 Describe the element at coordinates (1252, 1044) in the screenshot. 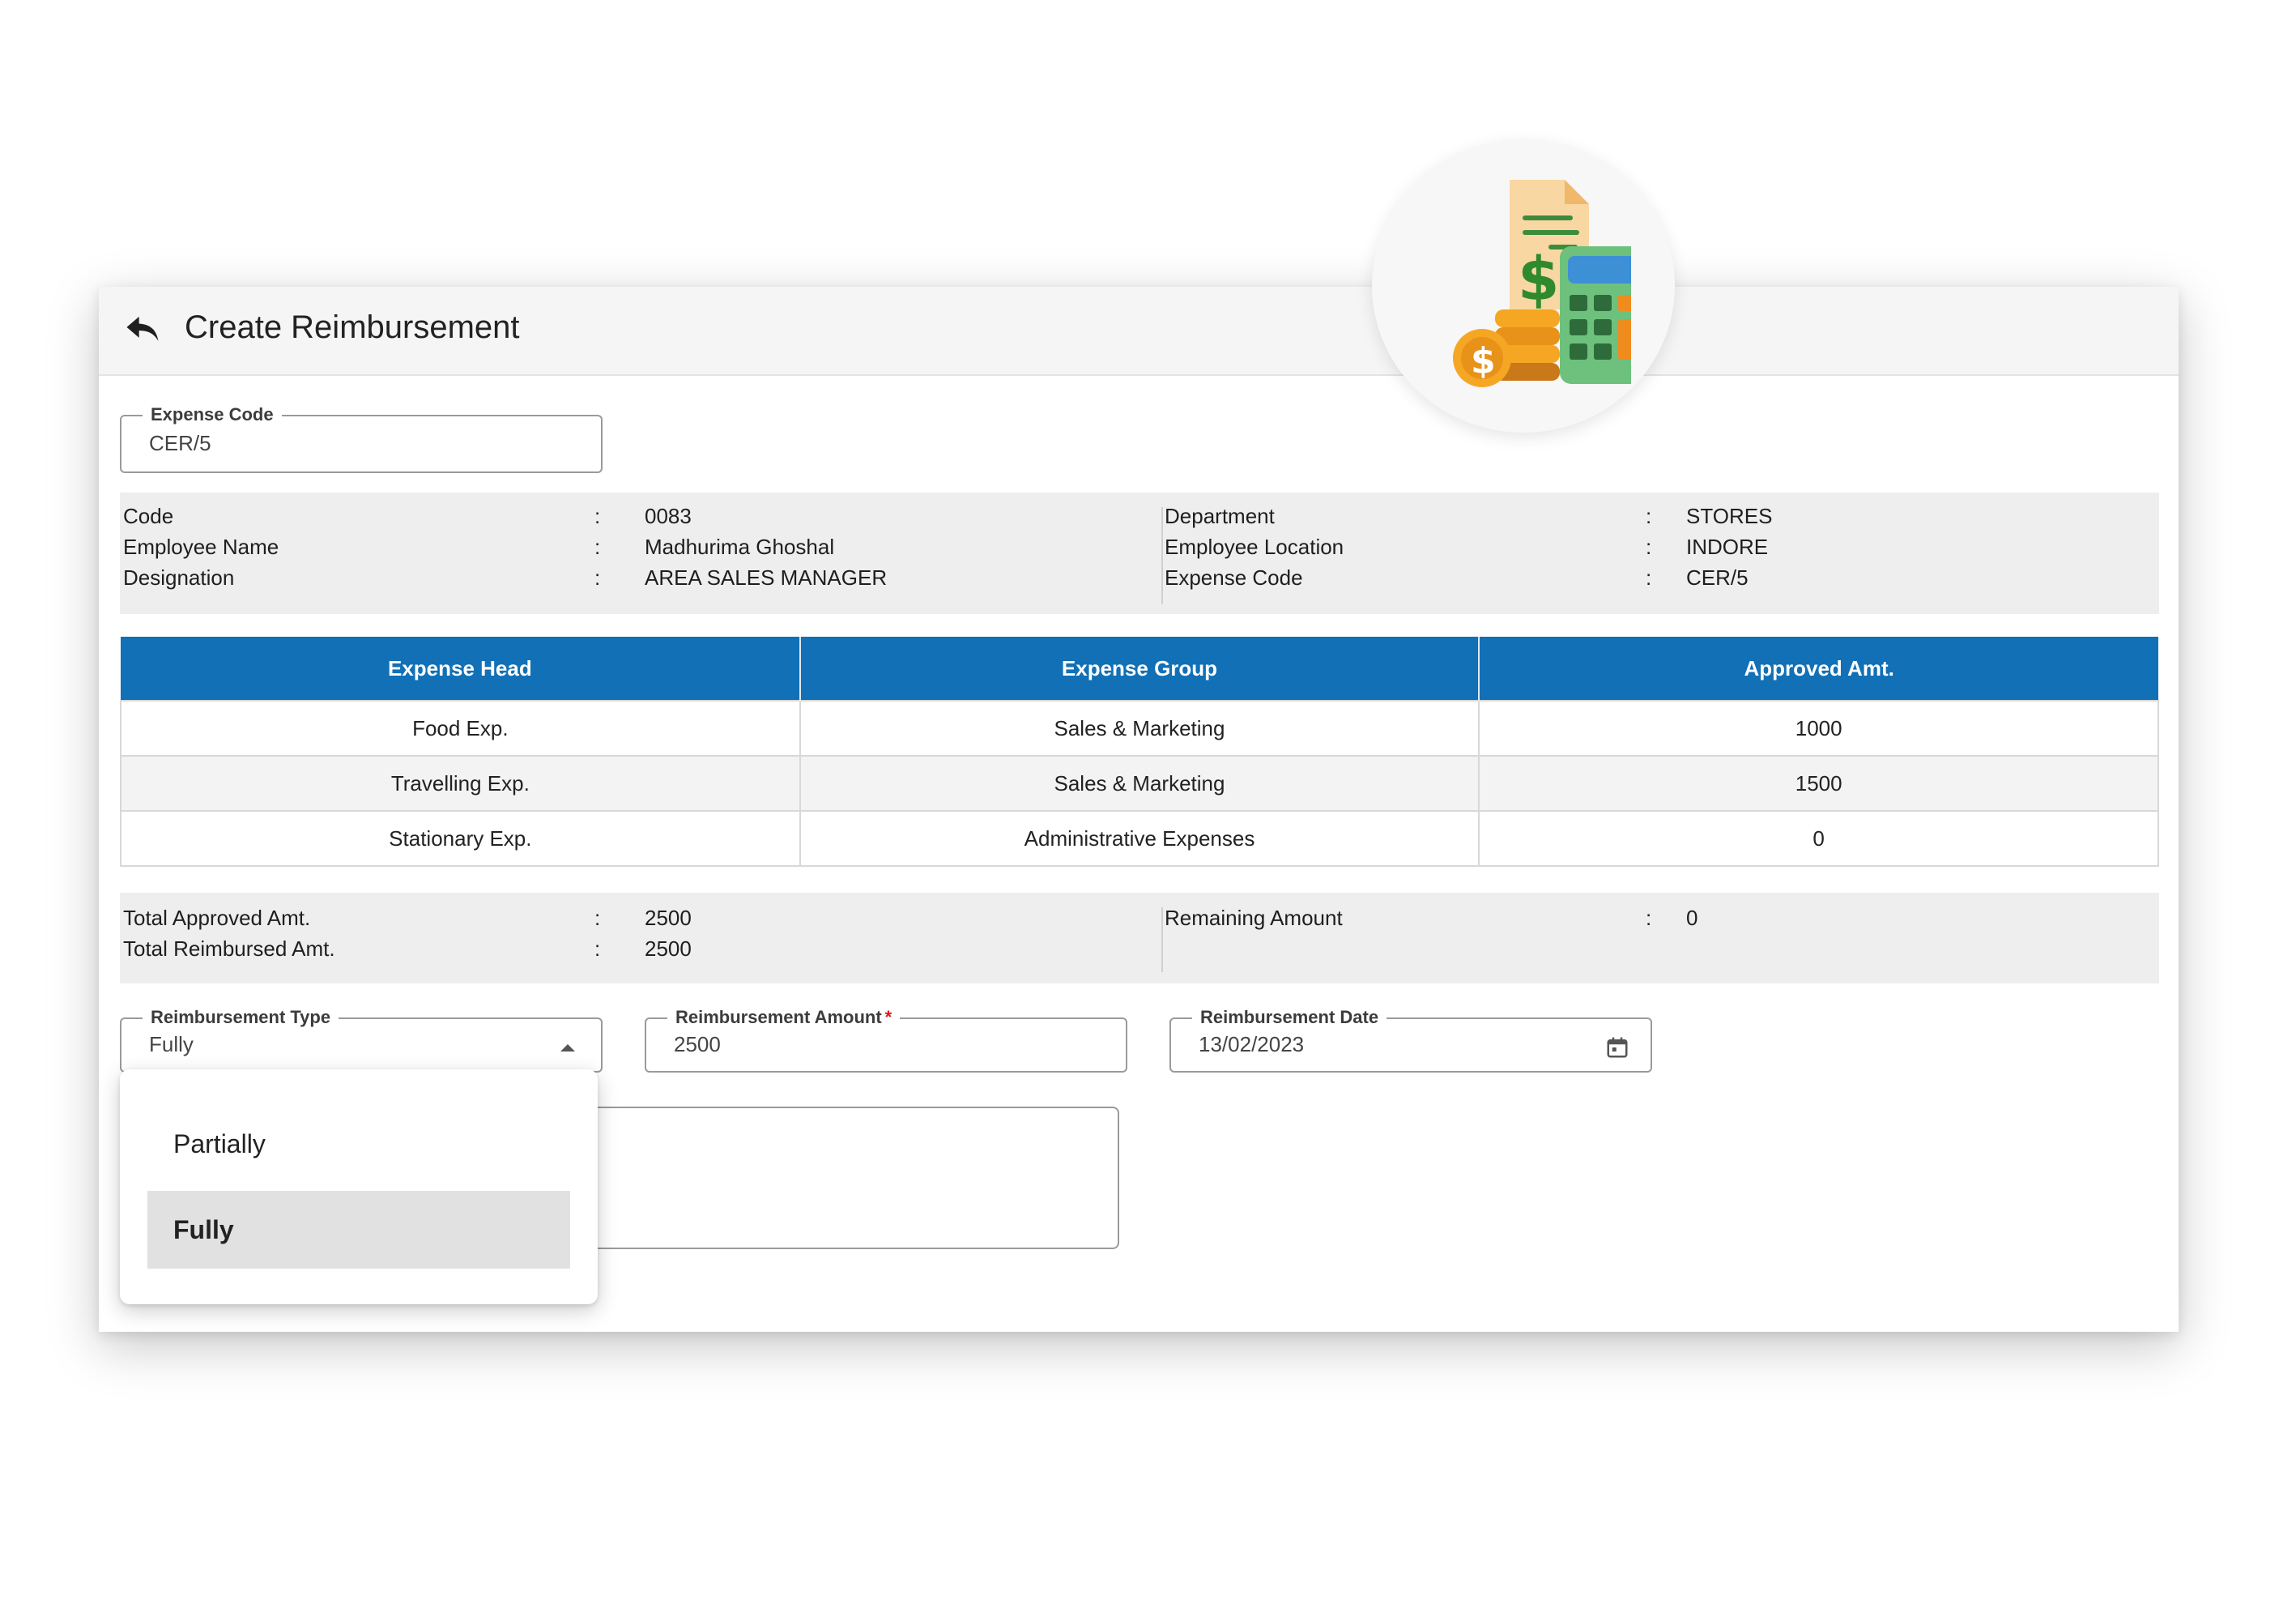

I see `reimbursement-date-value: 13/02/2023` at that location.